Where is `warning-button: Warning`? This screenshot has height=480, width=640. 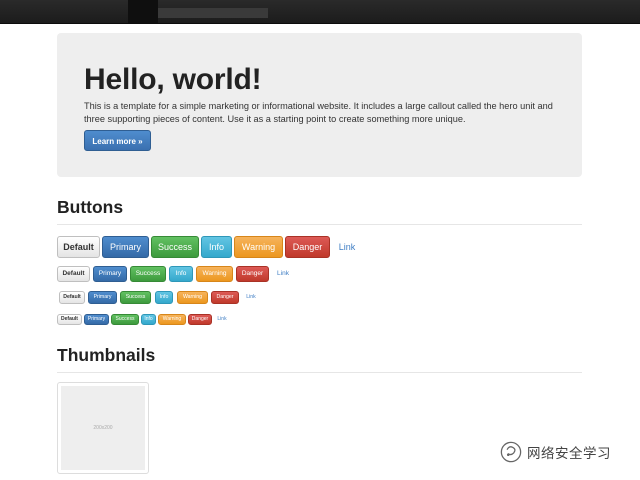 warning-button: Warning is located at coordinates (214, 274).